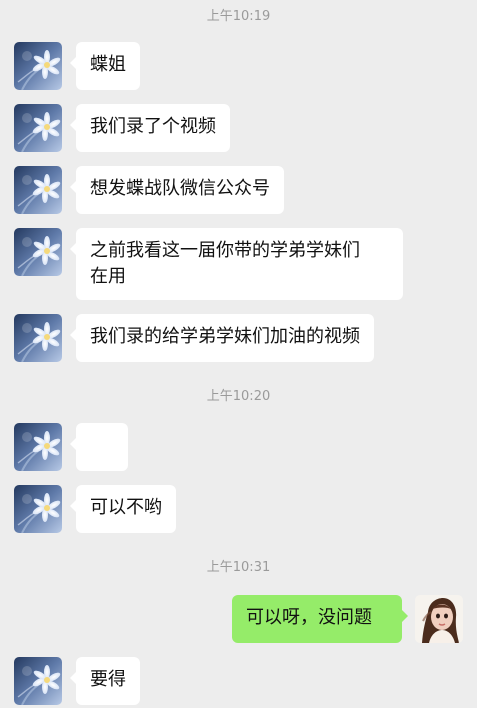  What do you see at coordinates (105, 66) in the screenshot?
I see `message-bubble: 蝶姐` at bounding box center [105, 66].